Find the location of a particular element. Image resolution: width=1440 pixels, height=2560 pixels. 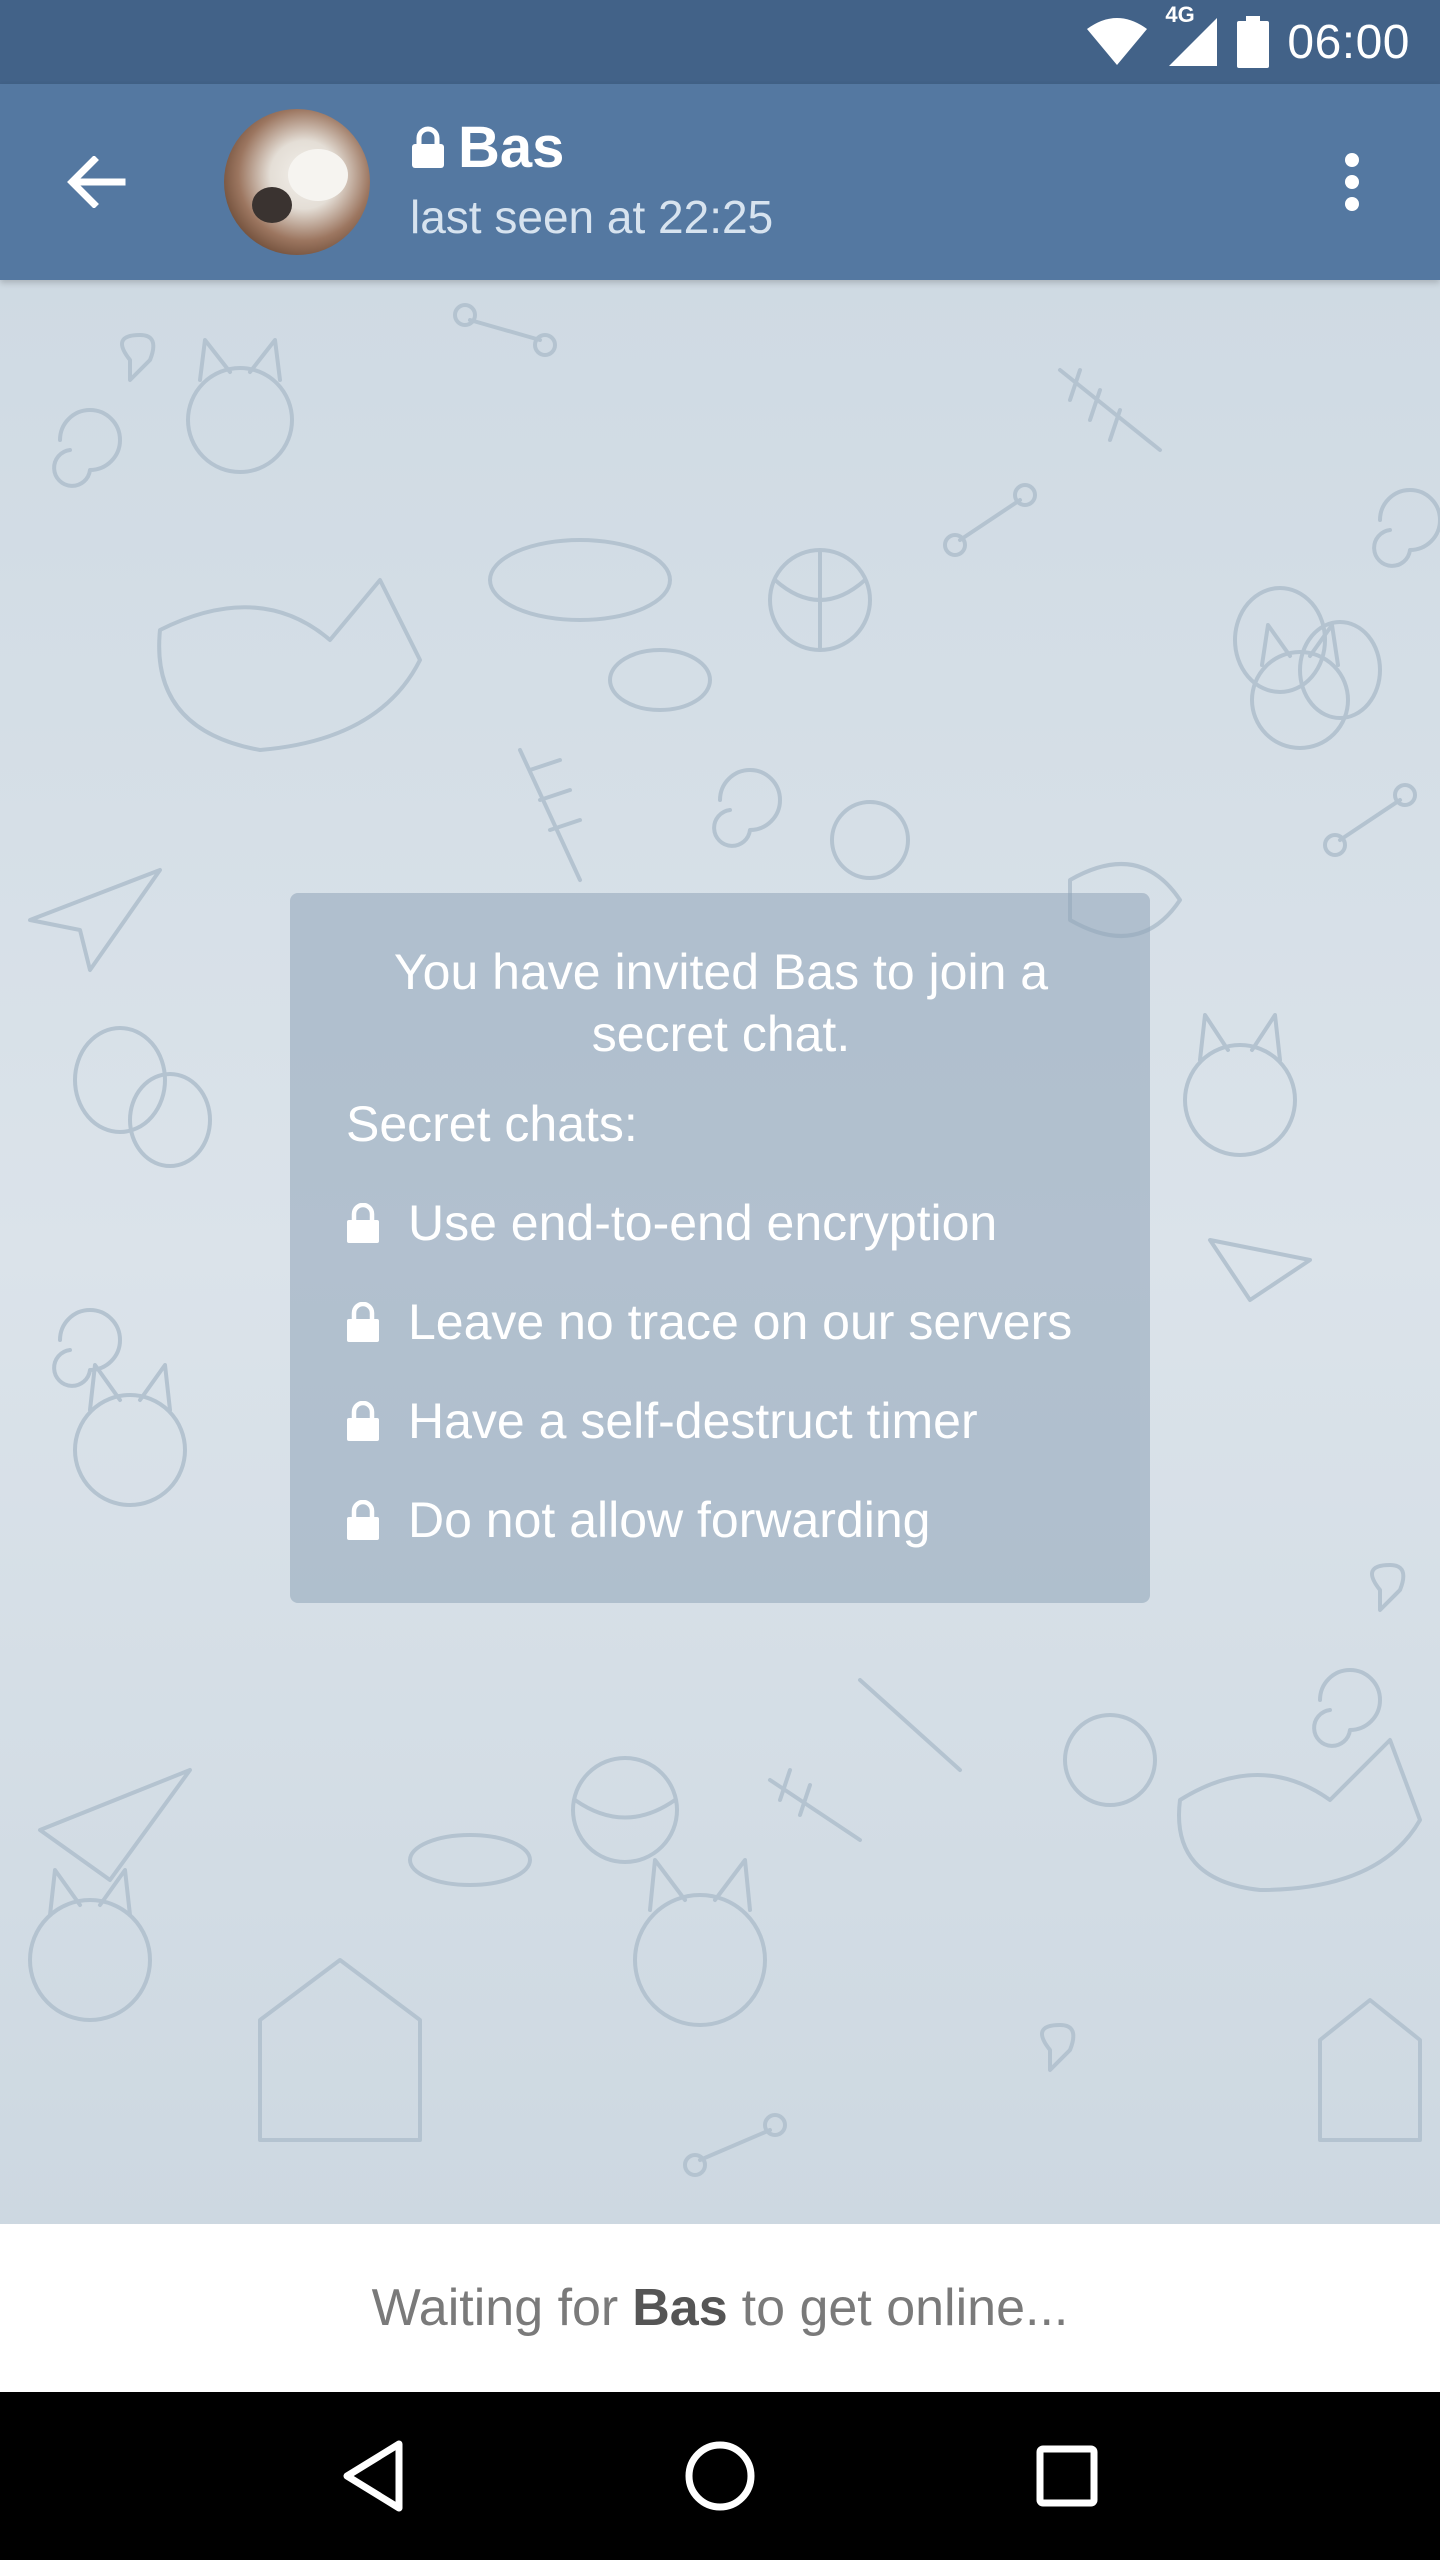

feature-text: Have a self-destruct timer is located at coordinates (693, 1421).